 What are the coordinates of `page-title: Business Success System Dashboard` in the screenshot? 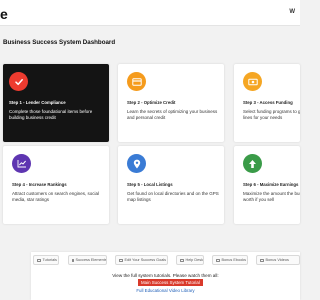 It's located at (59, 42).